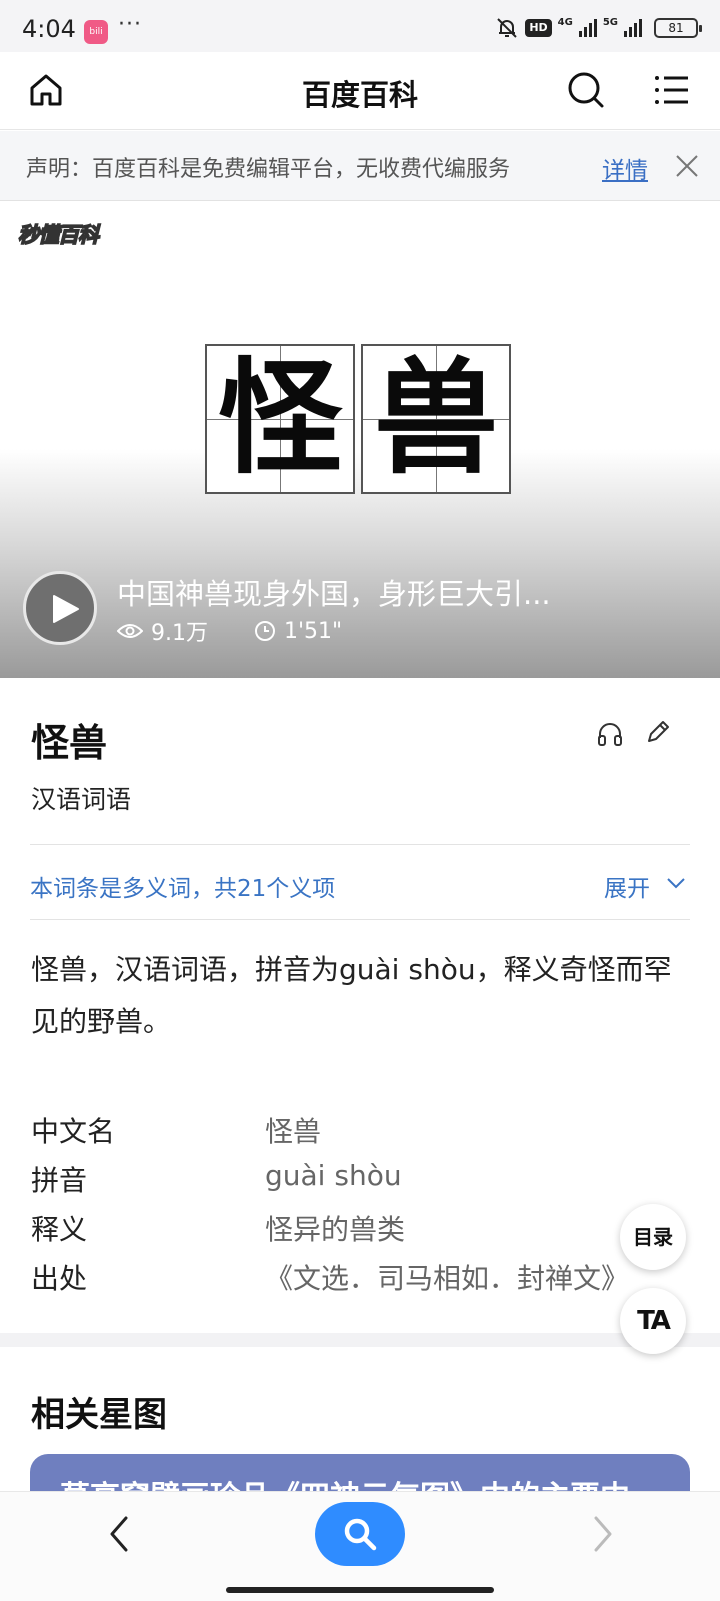 This screenshot has width=720, height=1601. Describe the element at coordinates (538, 28) in the screenshot. I see `hd-badge: HD` at that location.